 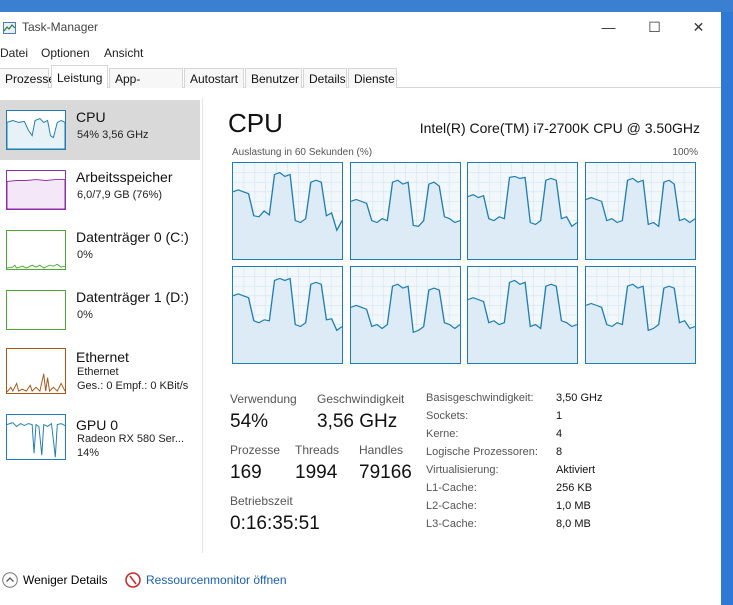 What do you see at coordinates (573, 524) in the screenshot?
I see `spec-value-l3-cache: 8,0 MB` at bounding box center [573, 524].